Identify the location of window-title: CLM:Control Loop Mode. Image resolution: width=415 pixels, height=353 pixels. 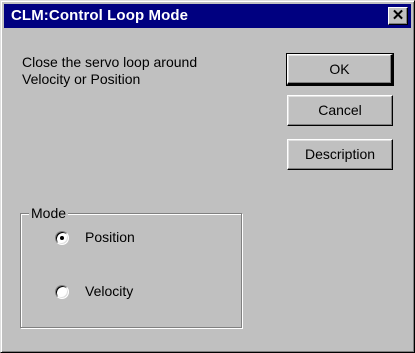
(100, 15).